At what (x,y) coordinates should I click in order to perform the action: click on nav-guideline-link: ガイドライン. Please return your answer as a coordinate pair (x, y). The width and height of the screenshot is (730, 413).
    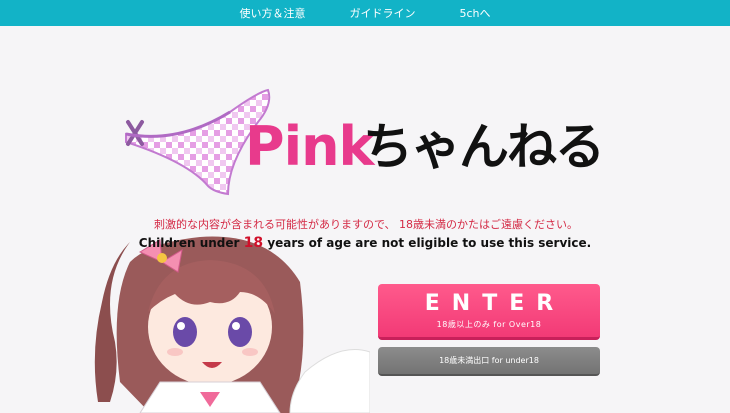
    Looking at the image, I should click on (382, 13).